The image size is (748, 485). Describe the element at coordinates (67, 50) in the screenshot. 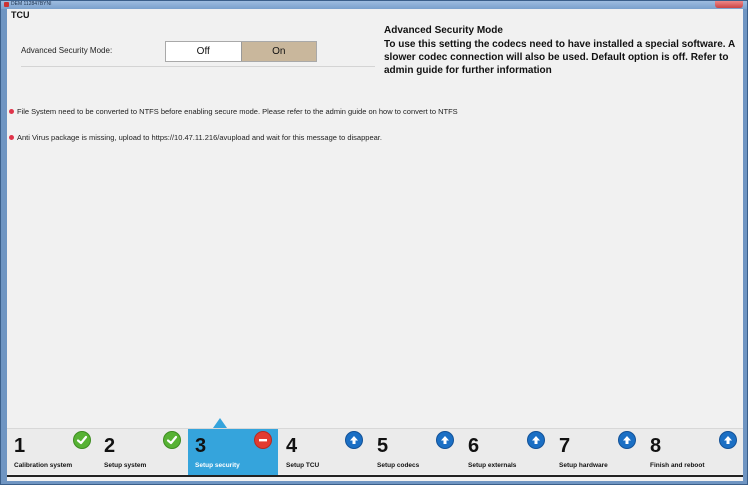

I see `advanced-security-mode-label: Advanced Security Mode:` at that location.